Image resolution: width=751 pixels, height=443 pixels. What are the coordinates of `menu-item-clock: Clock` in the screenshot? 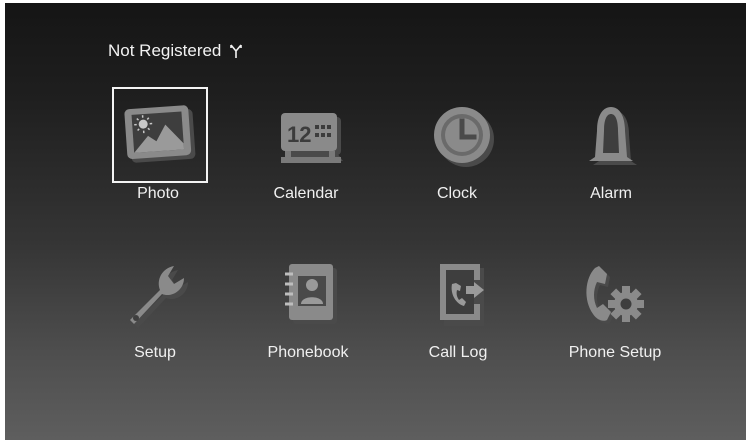 It's located at (452, 151).